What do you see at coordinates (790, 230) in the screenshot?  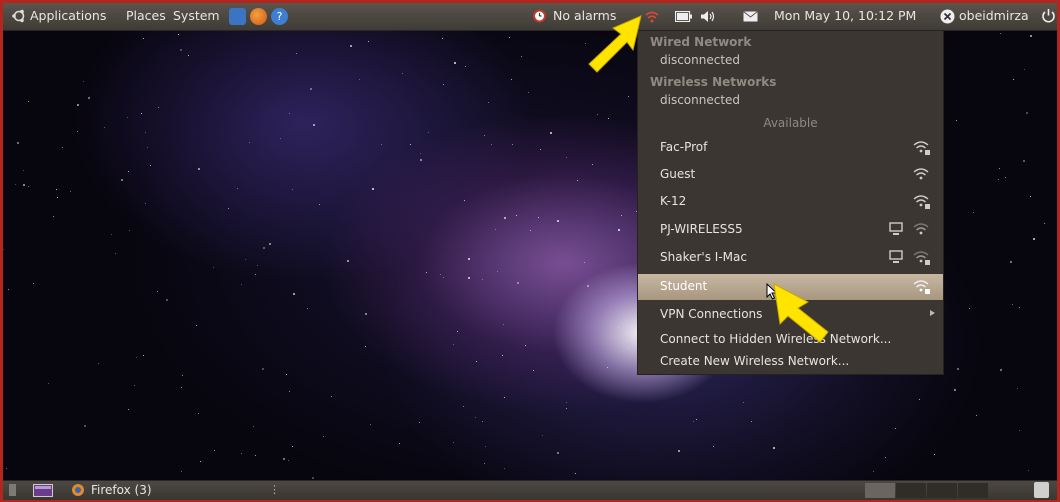 I see `network-item-pj-wireless5: PJ-WIRELESS5` at bounding box center [790, 230].